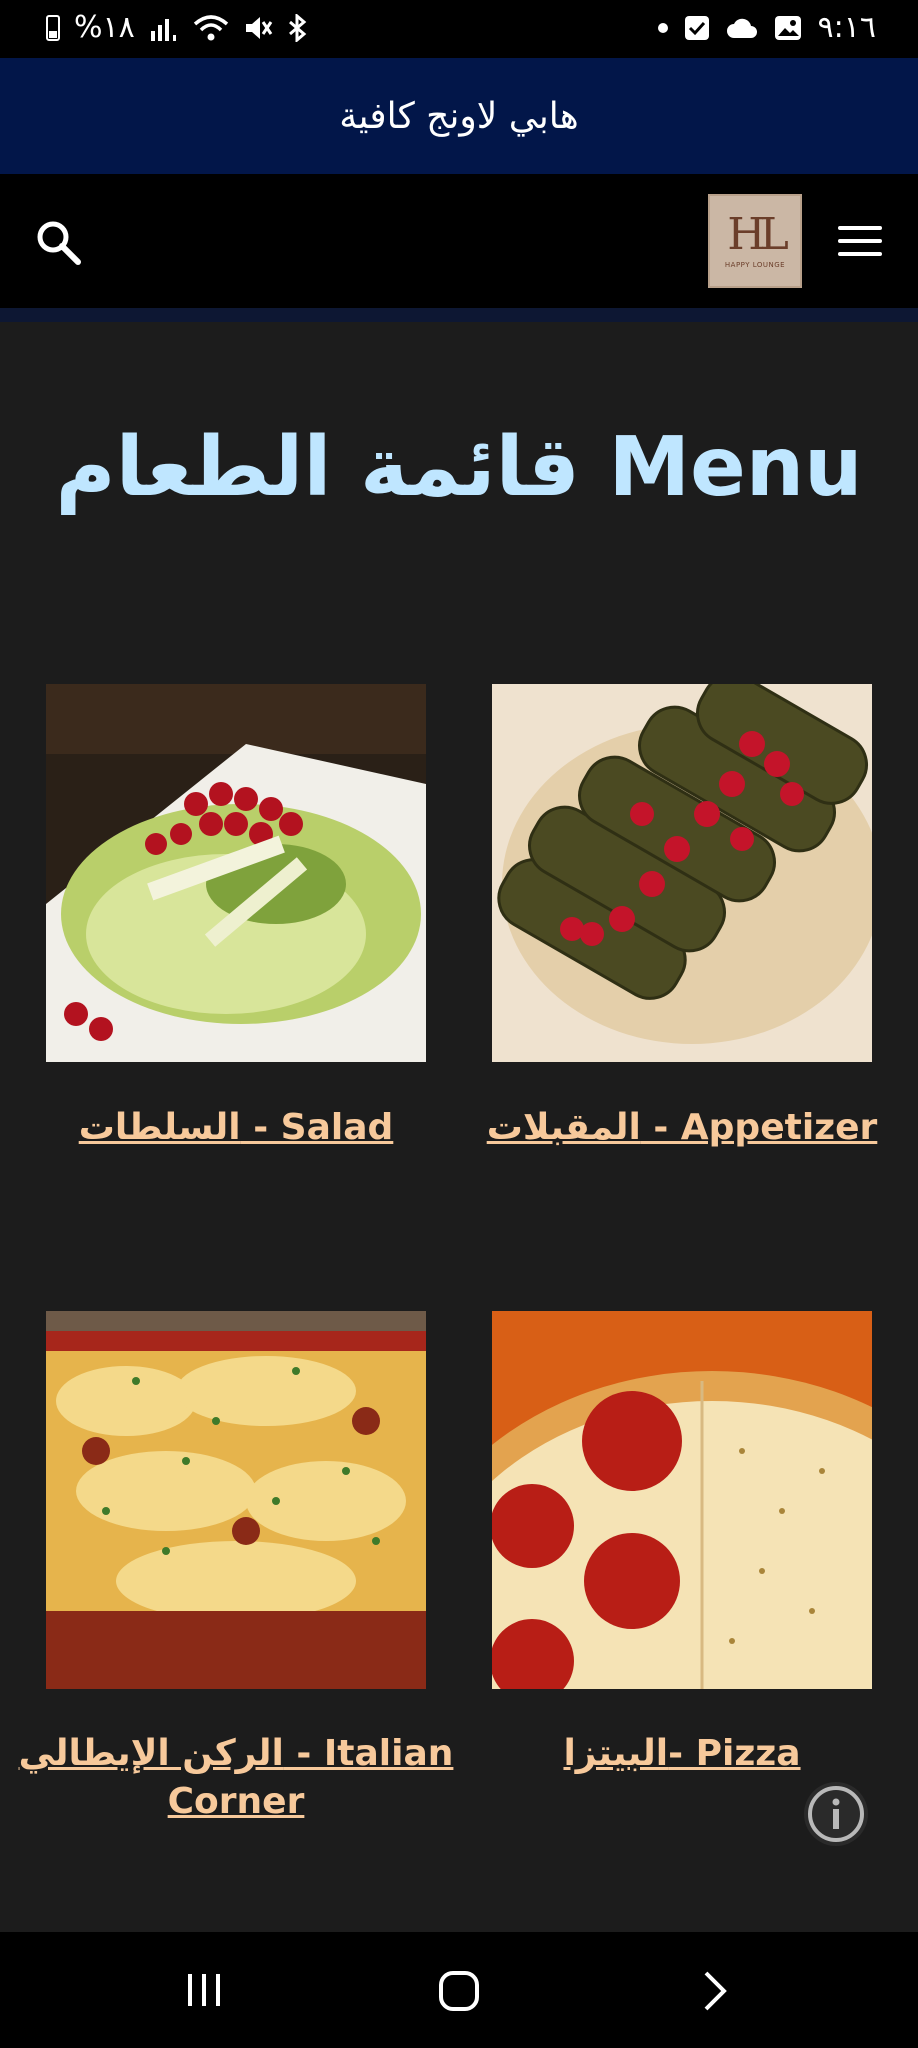  I want to click on category-link-italian-corner: الركن الإيطالي - Italian Corner, so click(236, 1778).